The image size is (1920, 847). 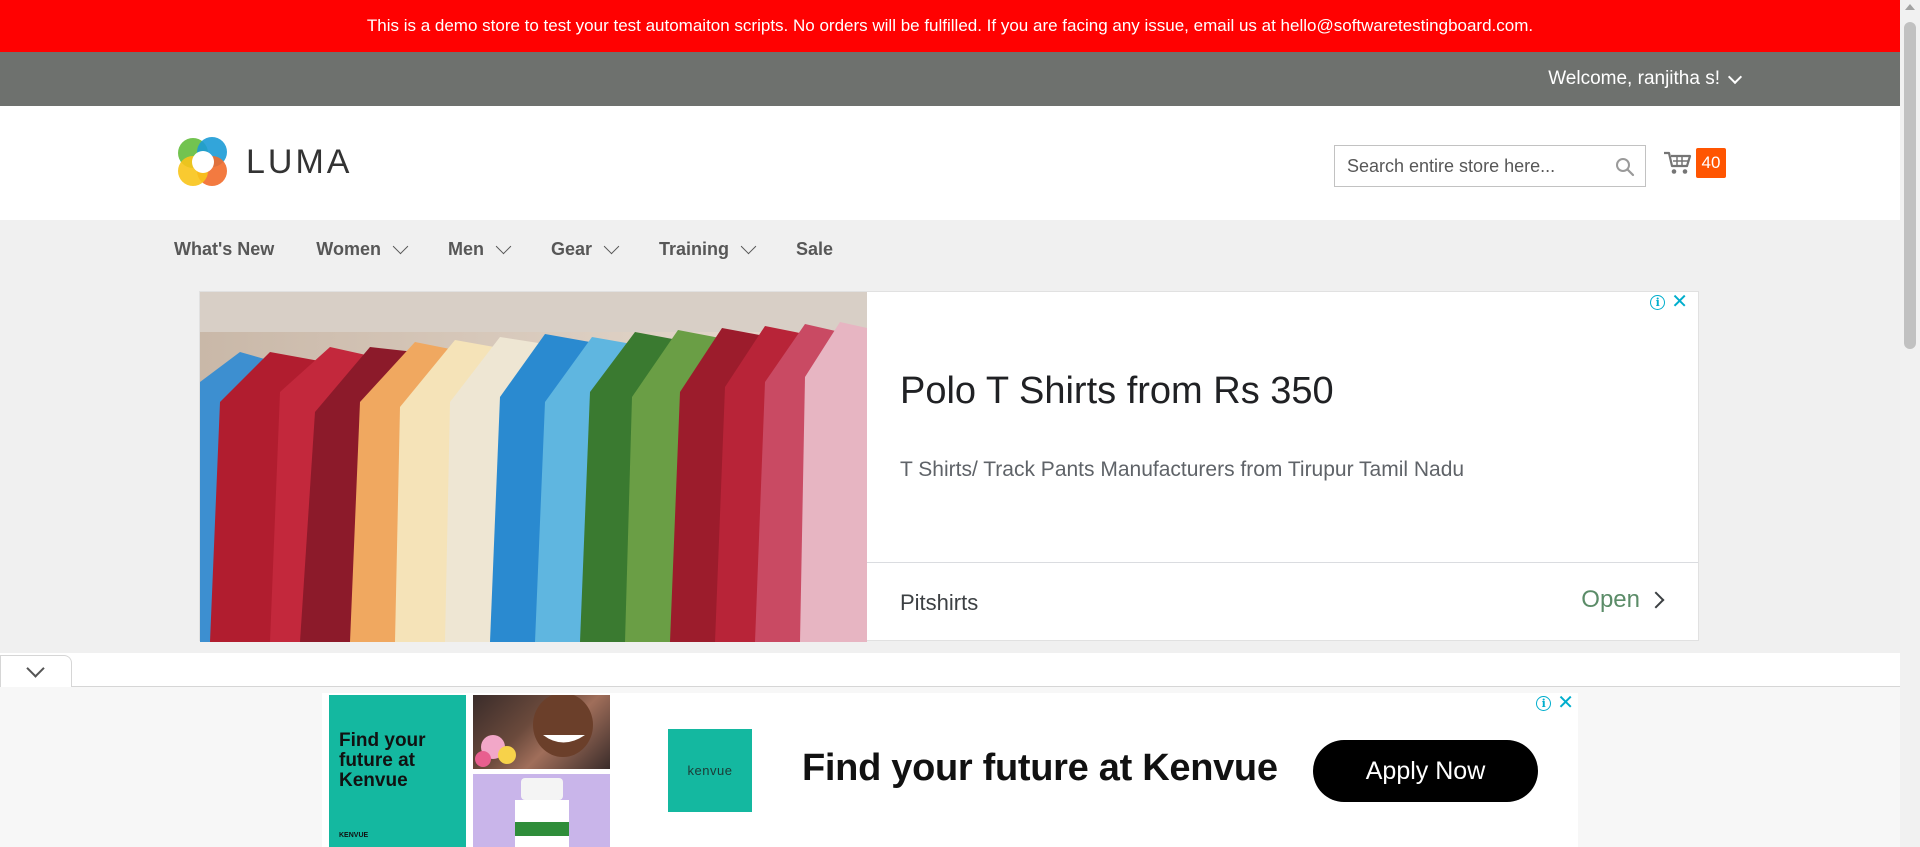 What do you see at coordinates (1656, 600) in the screenshot?
I see `chevron-right-icon` at bounding box center [1656, 600].